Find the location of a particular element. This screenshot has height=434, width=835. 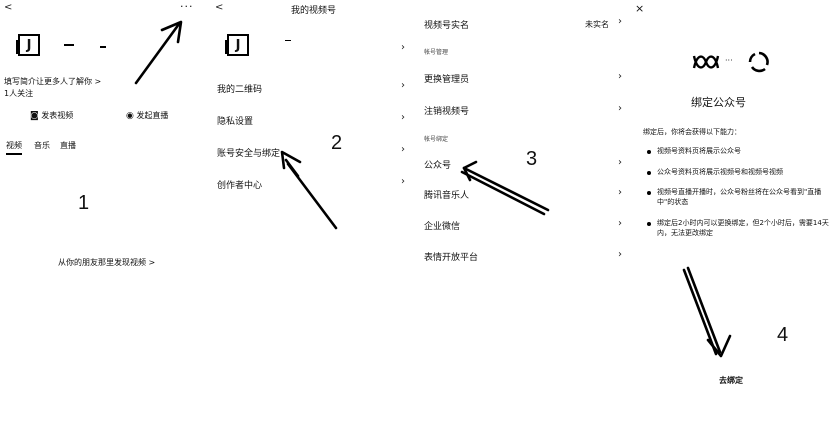

more-icon: ··· is located at coordinates (187, 6).